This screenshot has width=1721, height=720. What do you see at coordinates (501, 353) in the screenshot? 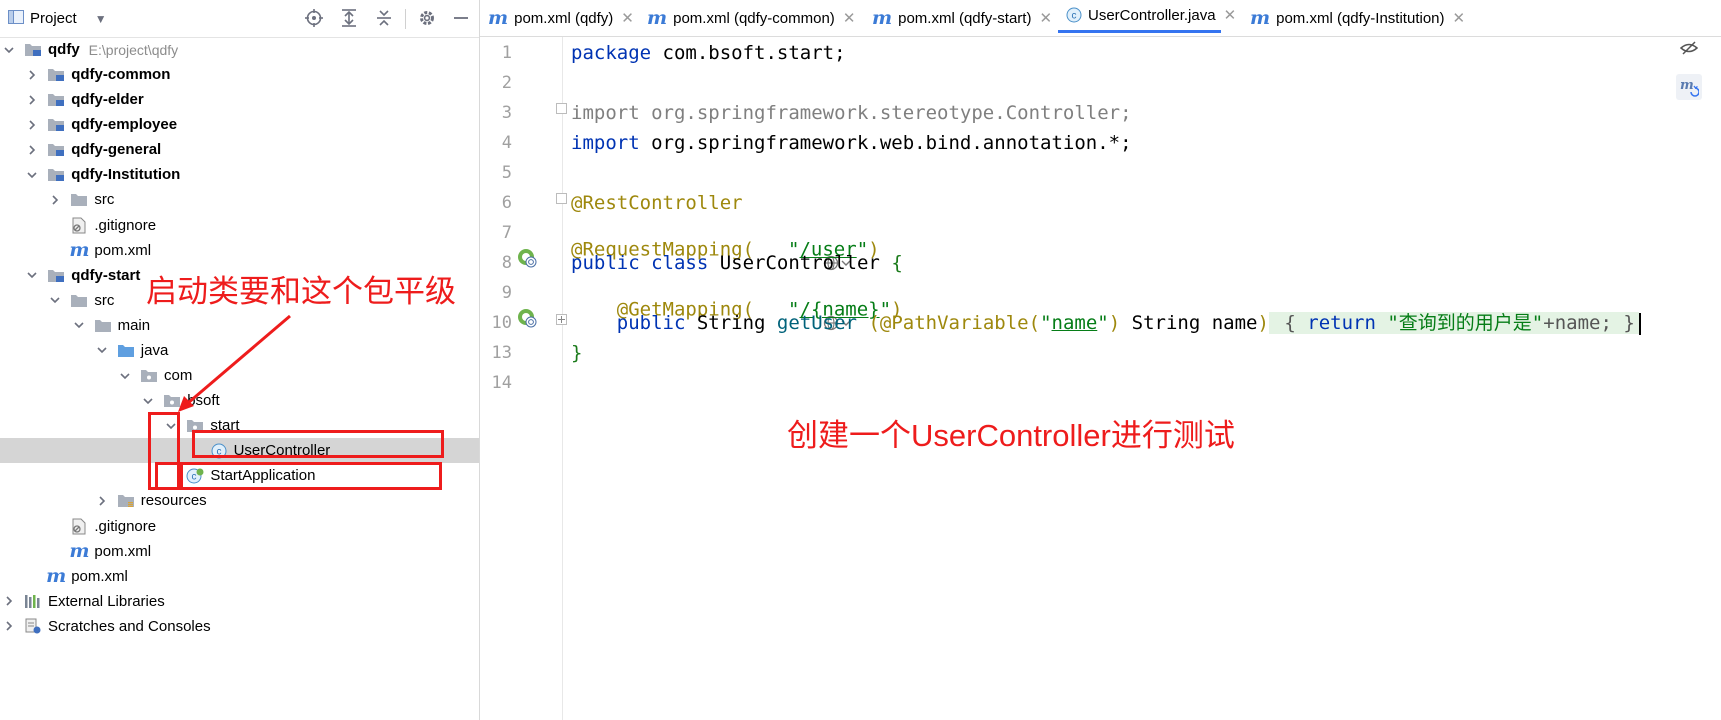
I see `line-number: 13` at bounding box center [501, 353].